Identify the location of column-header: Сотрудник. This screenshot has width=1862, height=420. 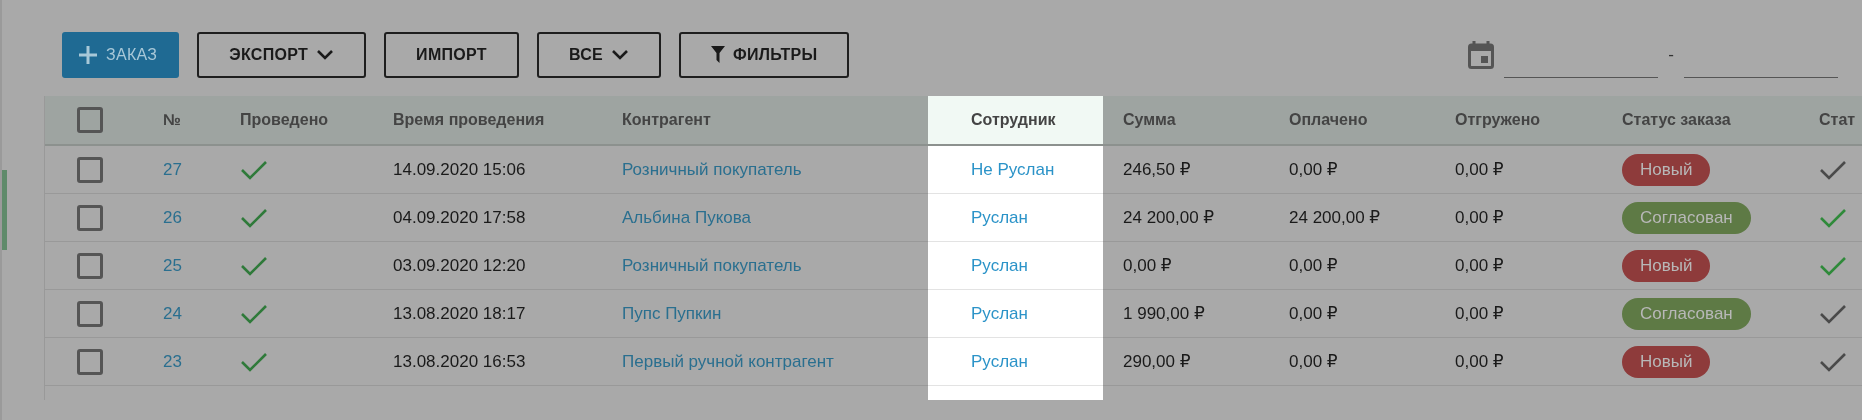
(1015, 121).